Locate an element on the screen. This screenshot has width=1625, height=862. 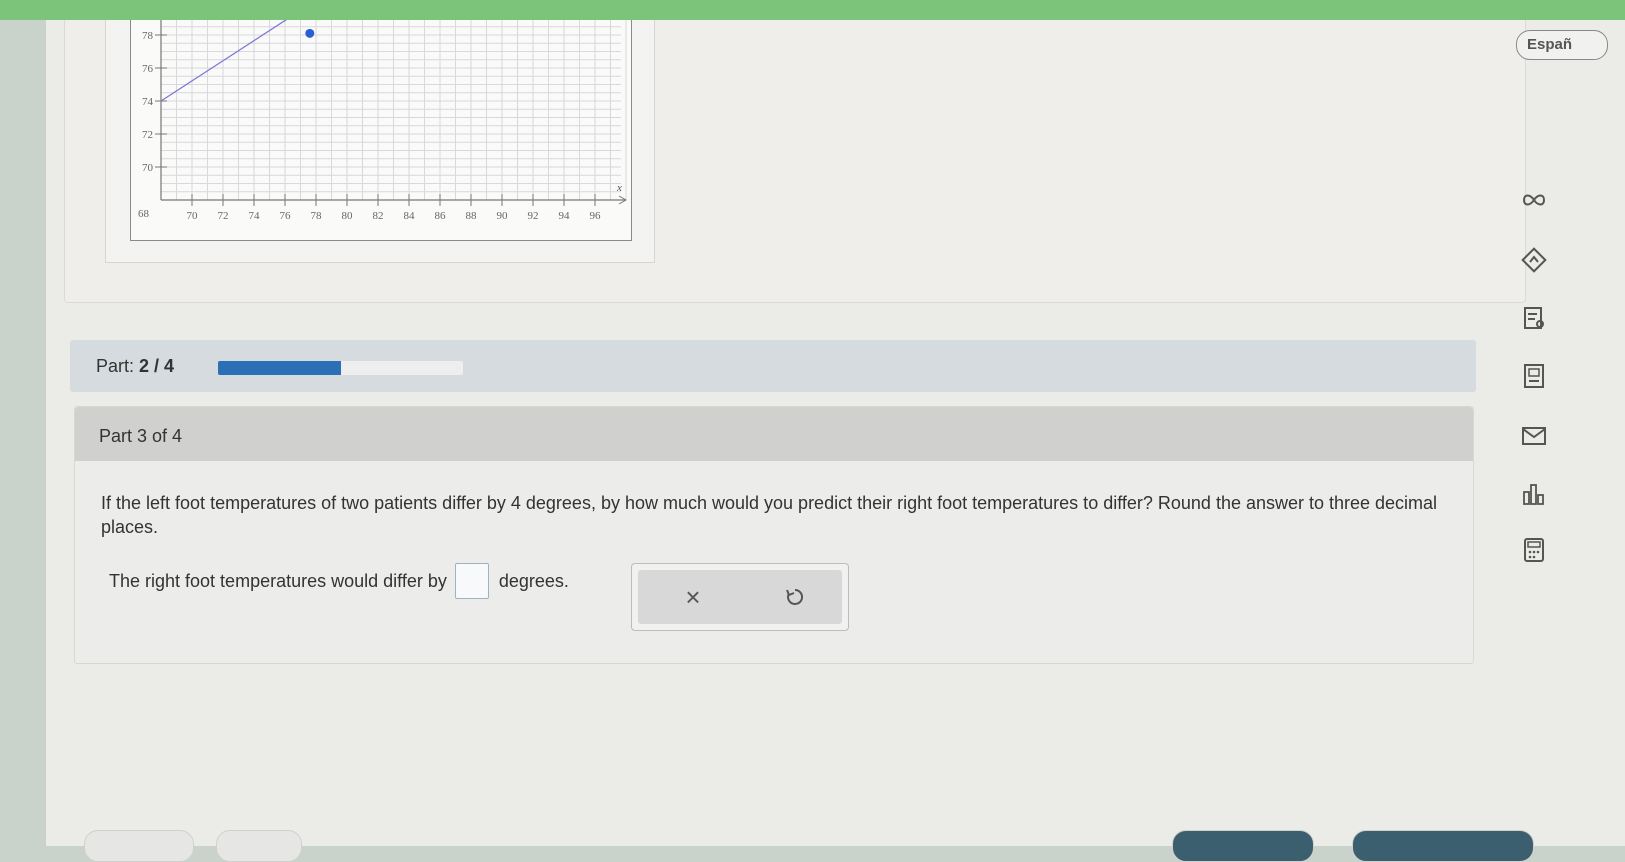
answer-suffix: degrees. is located at coordinates (533, 580).